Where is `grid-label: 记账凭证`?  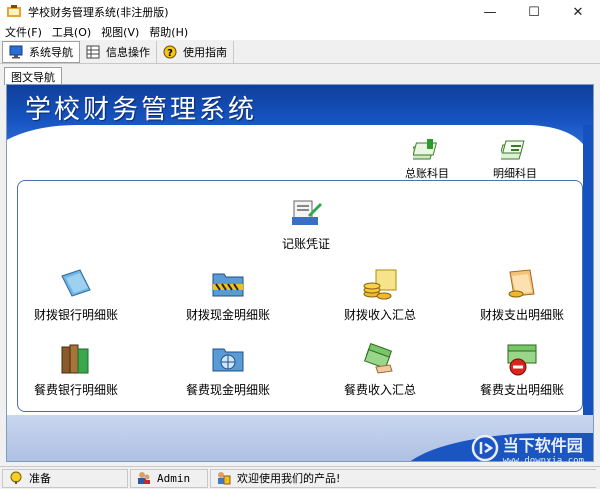
grid-label: 记账凭证 is located at coordinates (305, 244).